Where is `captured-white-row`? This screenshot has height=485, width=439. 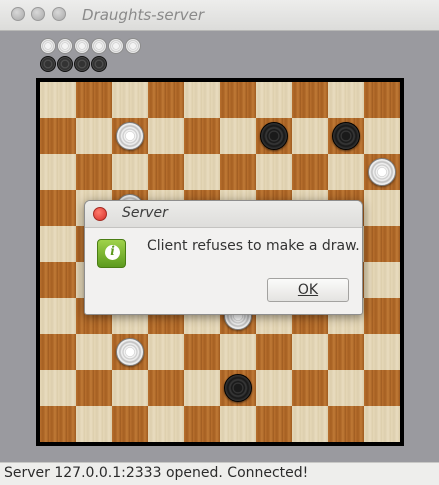 captured-white-row is located at coordinates (90, 47).